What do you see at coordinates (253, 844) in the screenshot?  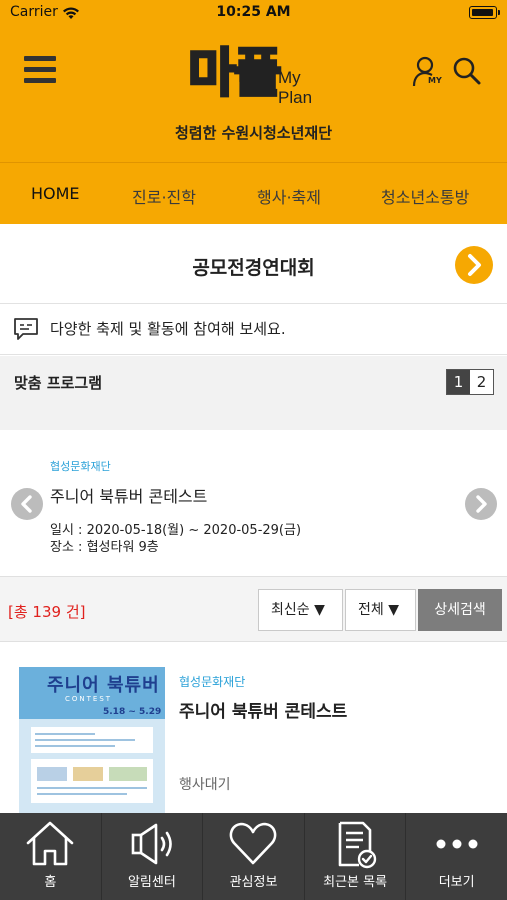 I see `heart-icon` at bounding box center [253, 844].